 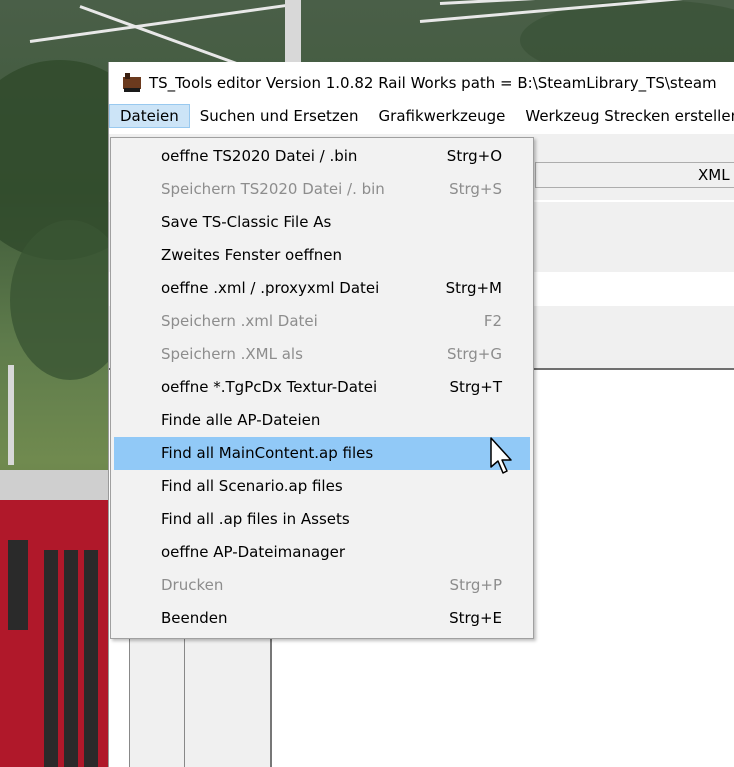 What do you see at coordinates (322, 189) in the screenshot?
I see `menu-item-save-ts2020: Speichern TS2020 Datei /. bin Strg+S` at bounding box center [322, 189].